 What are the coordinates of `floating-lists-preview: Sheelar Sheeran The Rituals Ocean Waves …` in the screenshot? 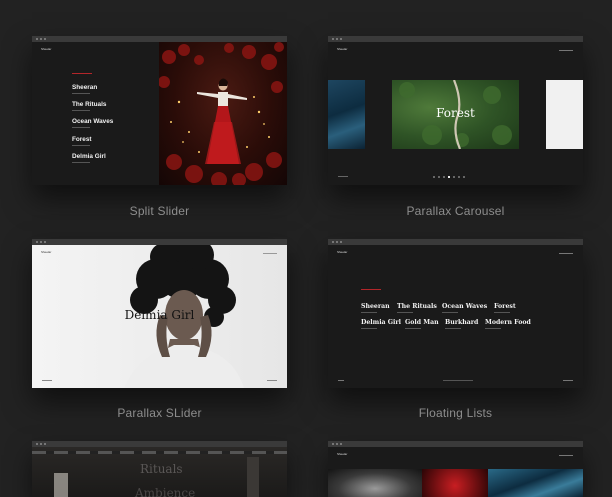 It's located at (455, 313).